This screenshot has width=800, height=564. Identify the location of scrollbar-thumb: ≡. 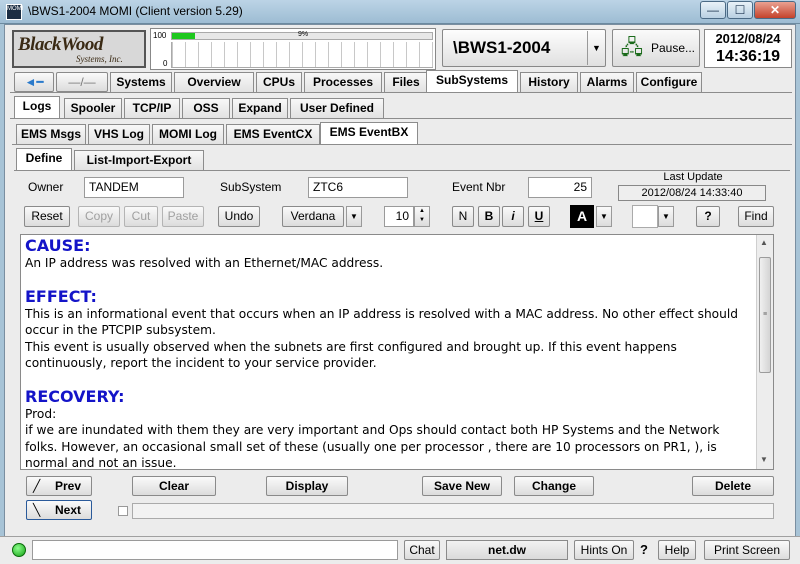
(765, 315).